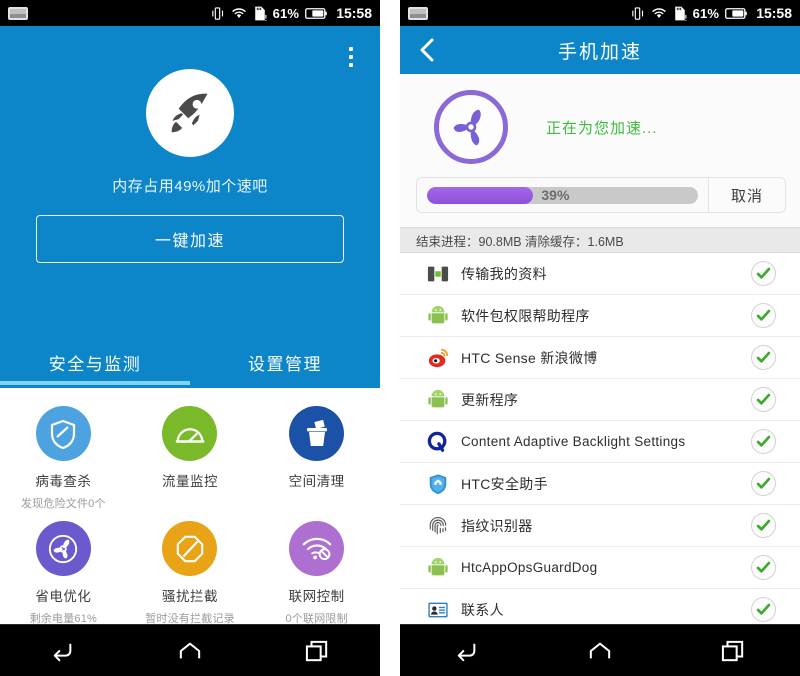 The image size is (800, 676). I want to click on trash-icon, so click(317, 433).